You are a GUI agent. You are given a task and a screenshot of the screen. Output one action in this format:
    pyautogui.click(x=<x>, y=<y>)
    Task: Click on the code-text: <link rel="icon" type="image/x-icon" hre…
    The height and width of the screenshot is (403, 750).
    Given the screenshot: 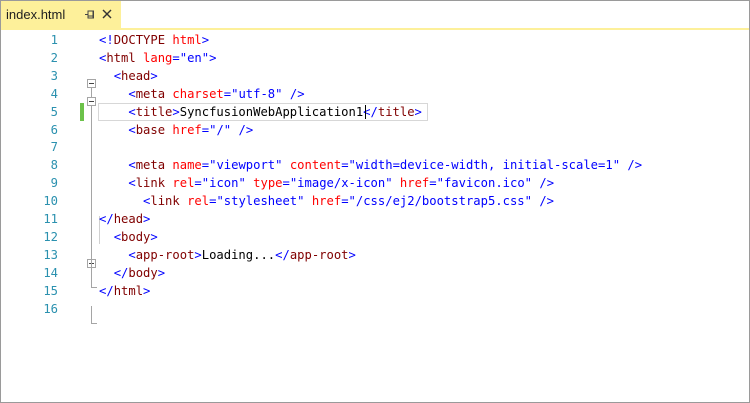 What is the action you would take?
    pyautogui.click(x=341, y=183)
    